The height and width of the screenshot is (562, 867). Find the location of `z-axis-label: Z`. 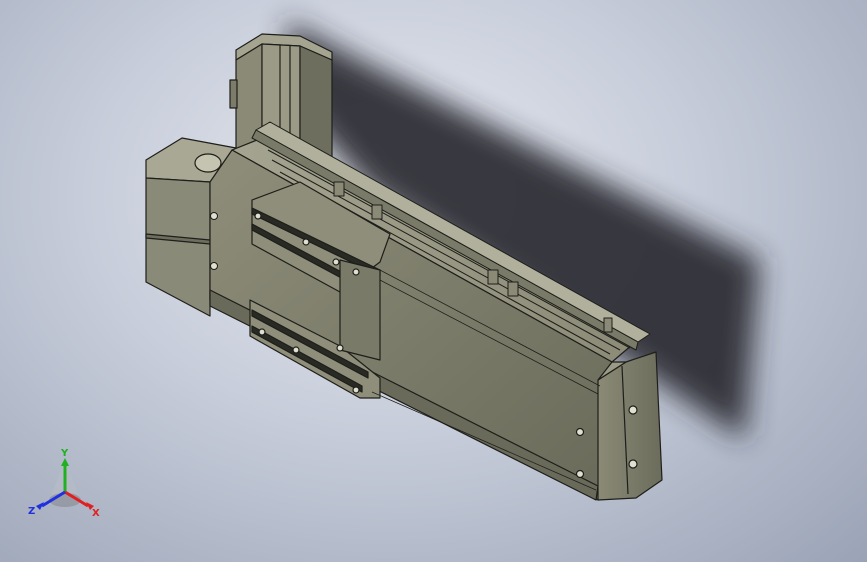

z-axis-label: Z is located at coordinates (31, 511).